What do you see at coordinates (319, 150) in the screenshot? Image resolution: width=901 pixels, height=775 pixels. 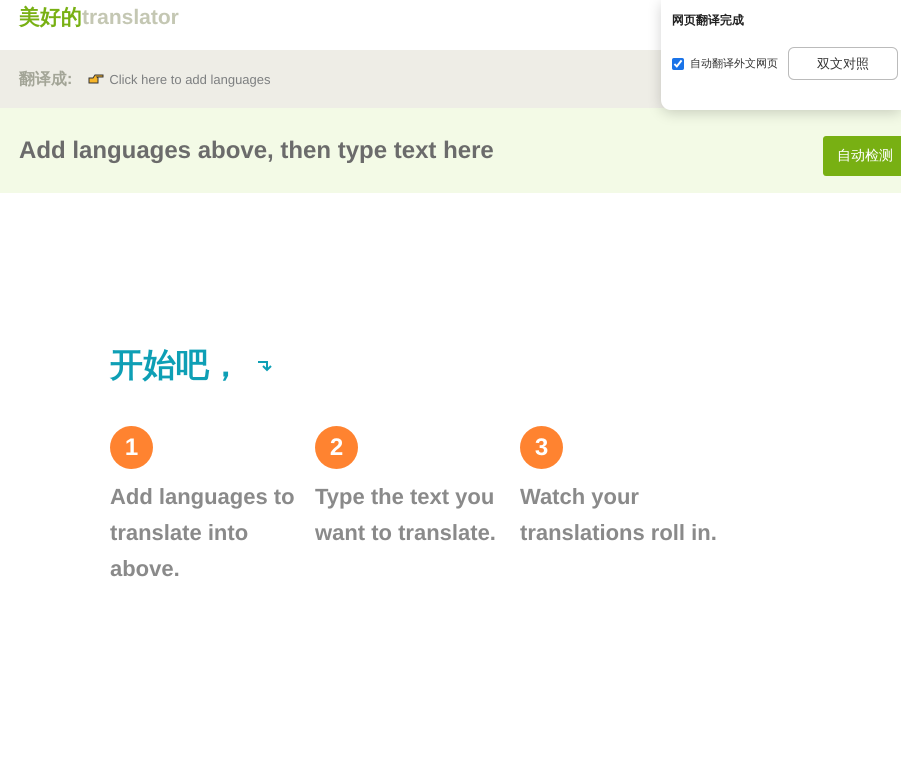 I see `text-input: Add languages above, then type text here` at bounding box center [319, 150].